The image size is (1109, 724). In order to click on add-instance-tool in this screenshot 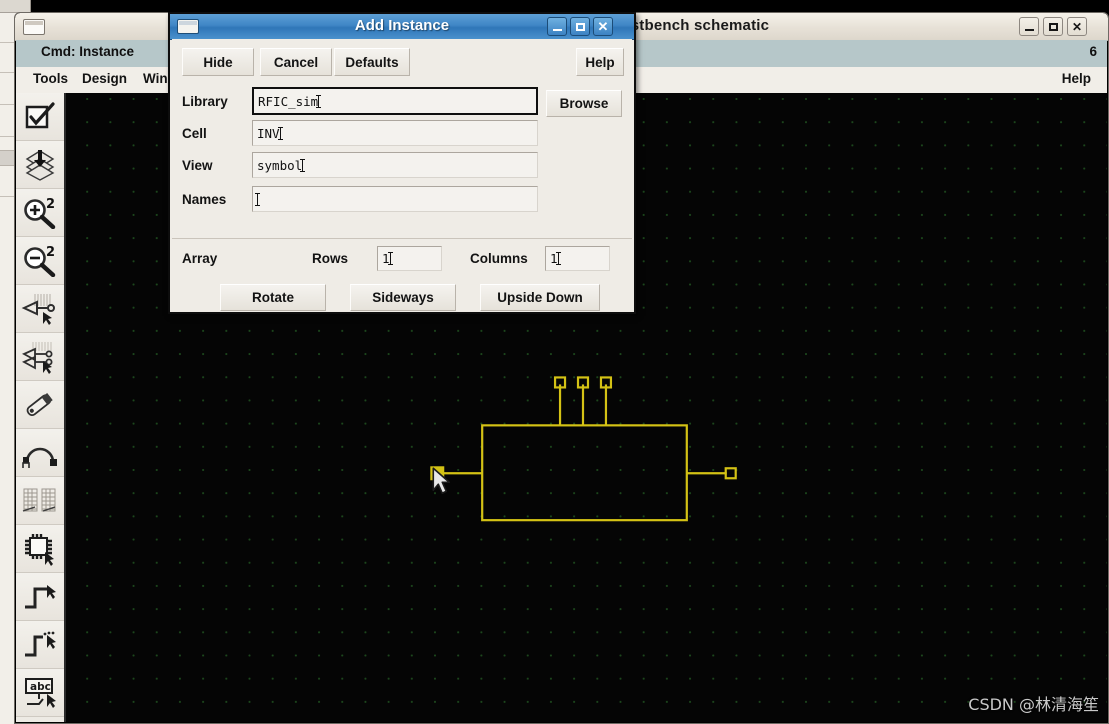, I will do `click(40, 549)`.